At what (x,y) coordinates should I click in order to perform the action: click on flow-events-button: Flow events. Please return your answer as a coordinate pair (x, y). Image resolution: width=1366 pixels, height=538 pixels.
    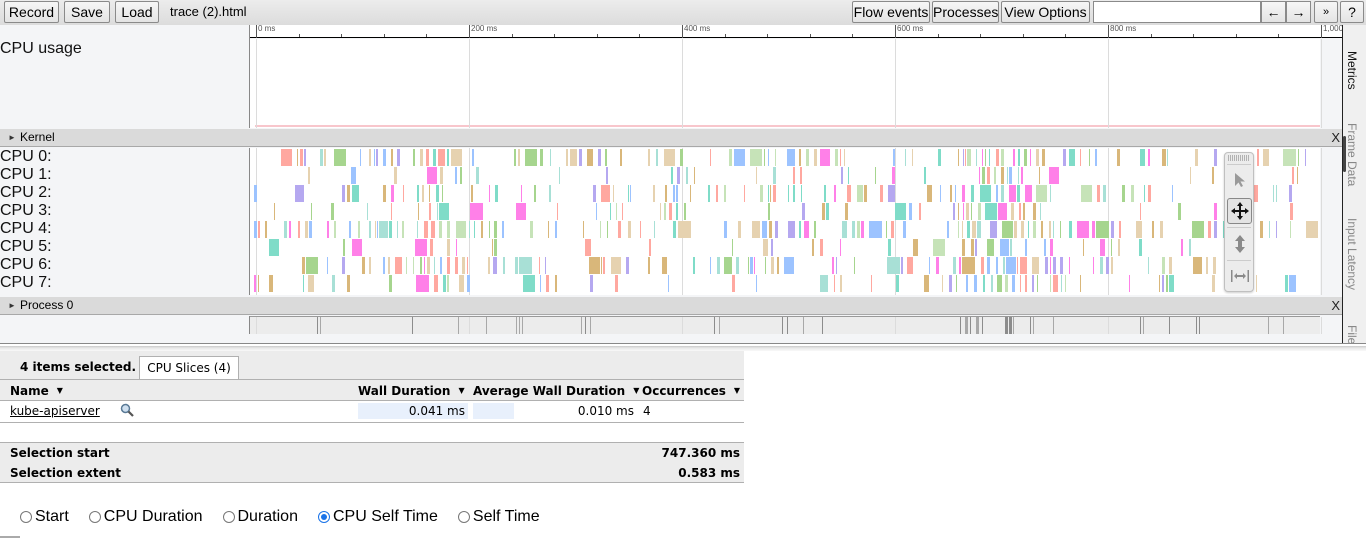
    Looking at the image, I should click on (891, 12).